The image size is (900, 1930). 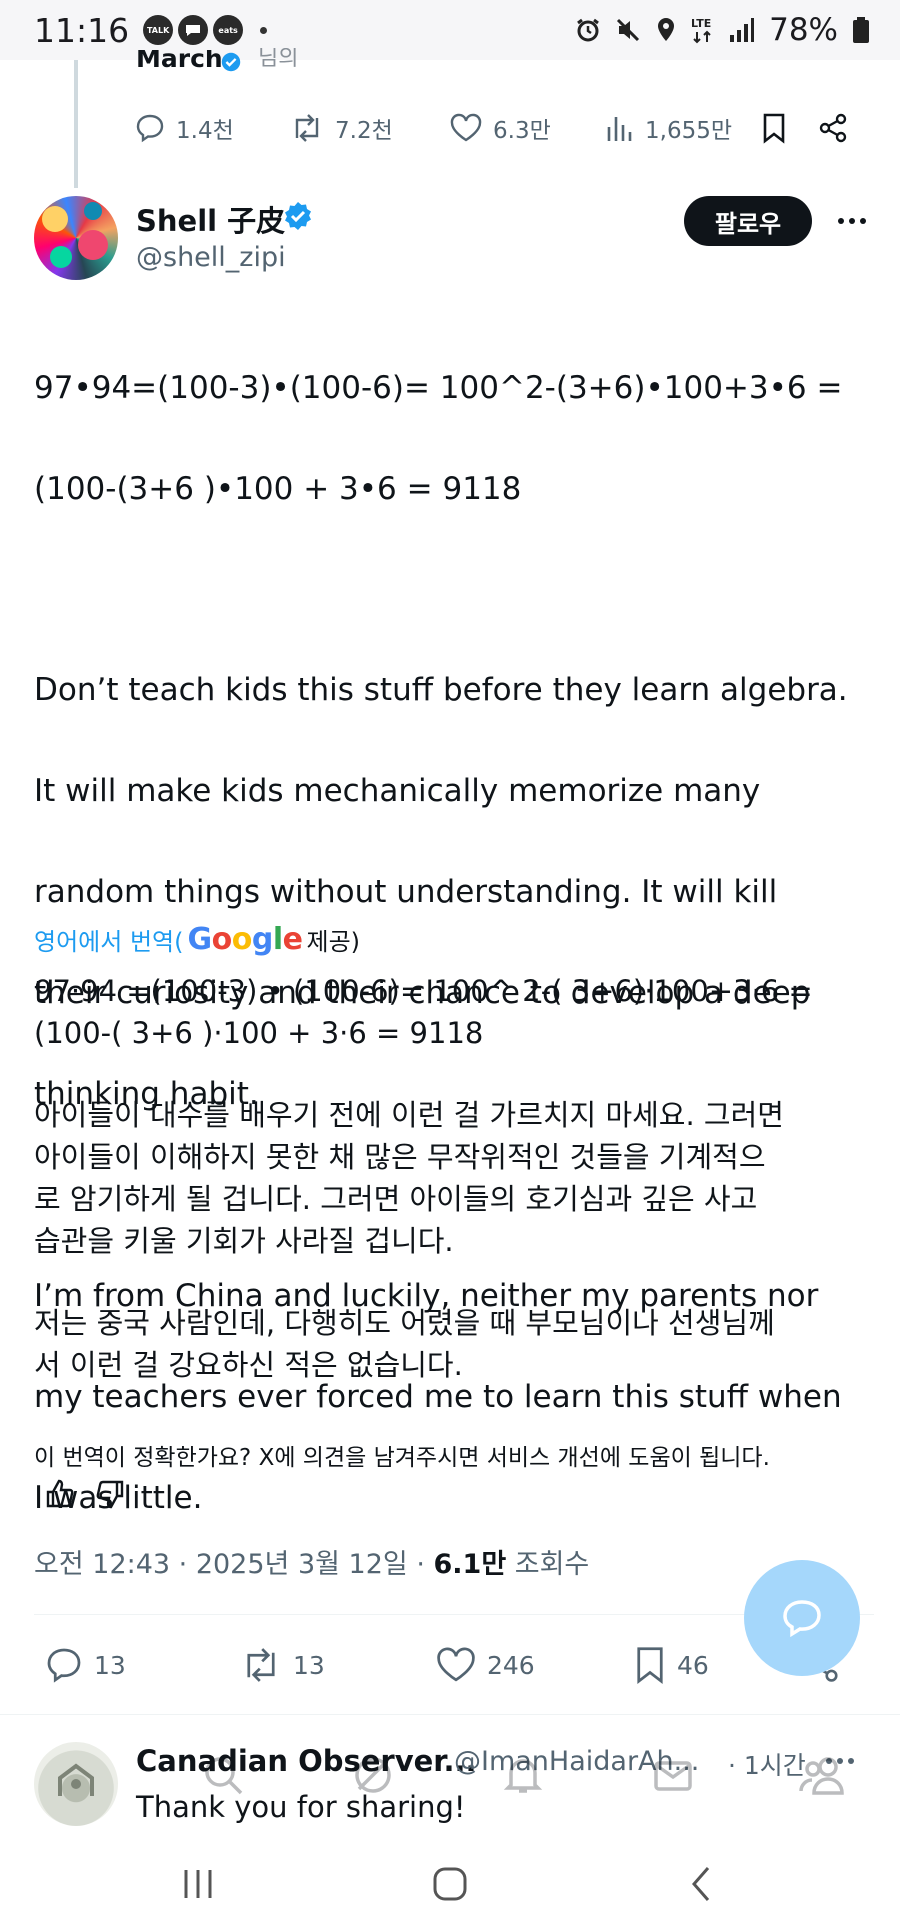 I want to click on translated-line: 로 암기하게 될 겁니다. 그러면 아이들의 호기심과 깊은 사고, so click(x=396, y=1199).